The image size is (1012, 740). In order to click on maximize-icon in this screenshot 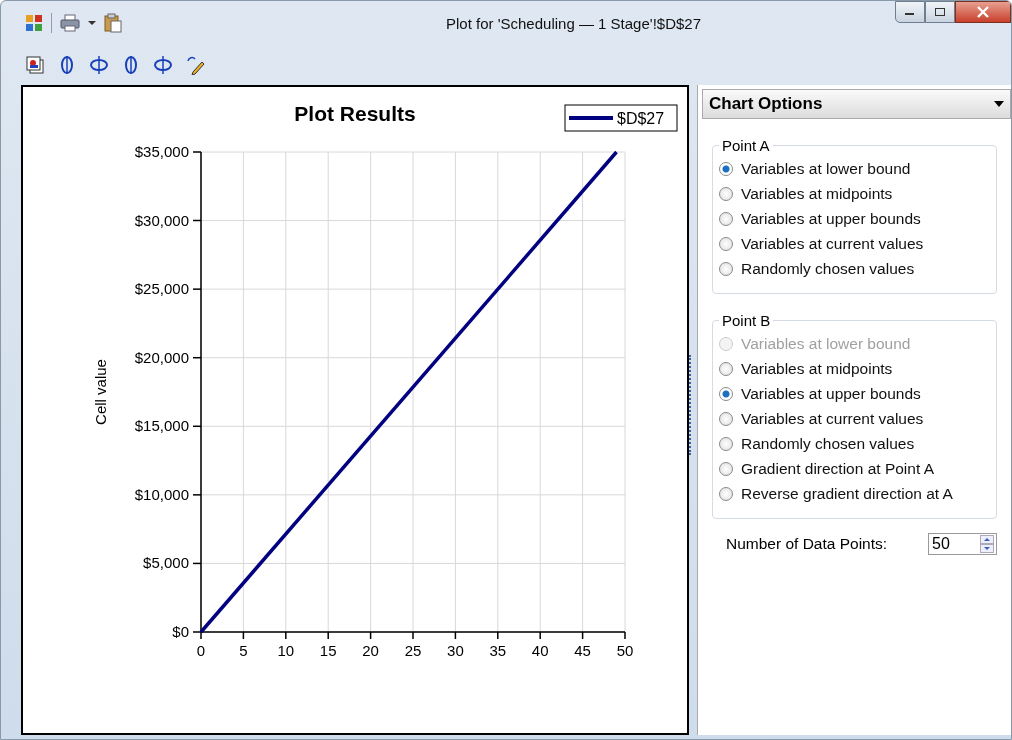, I will do `click(940, 12)`.